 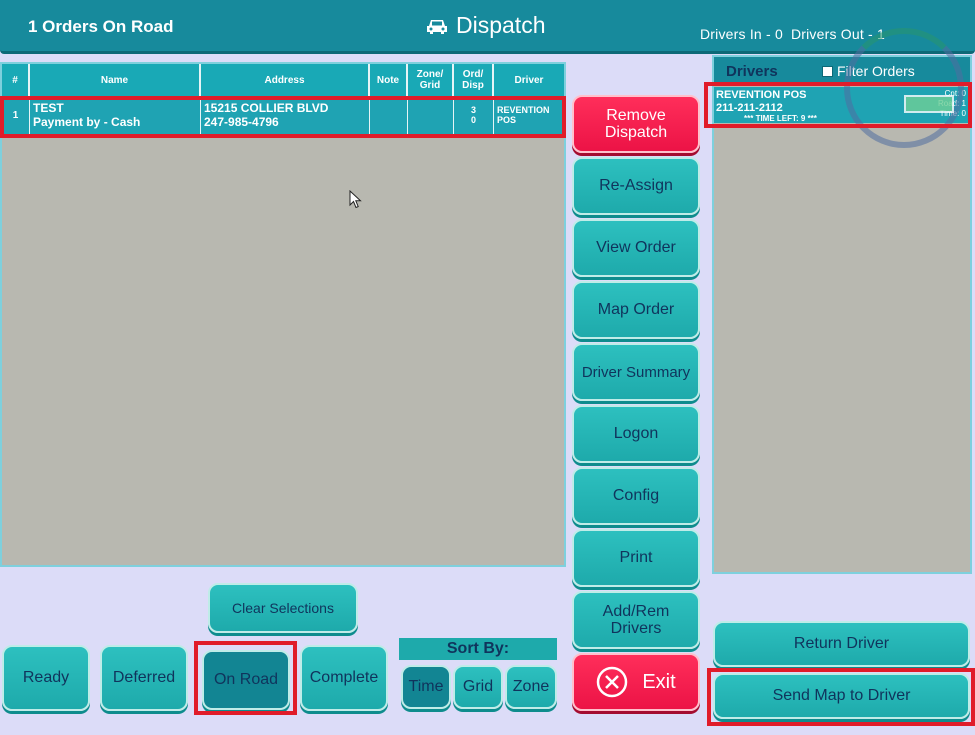 What do you see at coordinates (285, 80) in the screenshot?
I see `col-header-address: Address` at bounding box center [285, 80].